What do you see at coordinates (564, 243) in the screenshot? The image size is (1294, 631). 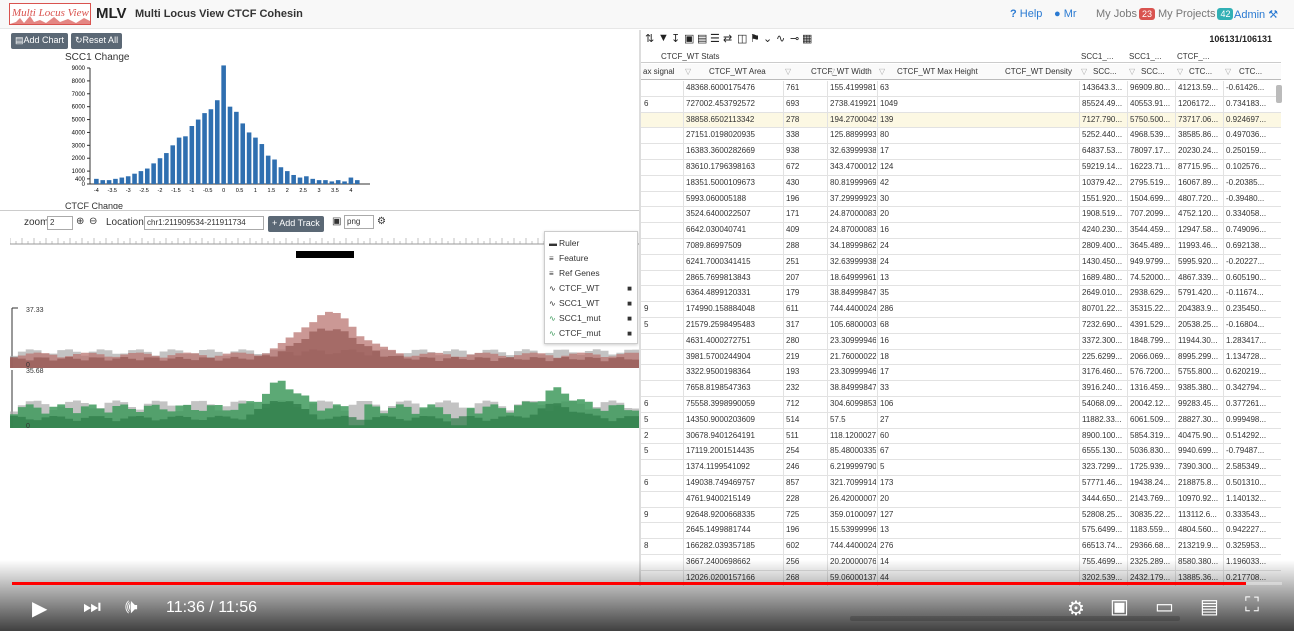 I see `menu-item-ruler: ▬ Ruler` at bounding box center [564, 243].